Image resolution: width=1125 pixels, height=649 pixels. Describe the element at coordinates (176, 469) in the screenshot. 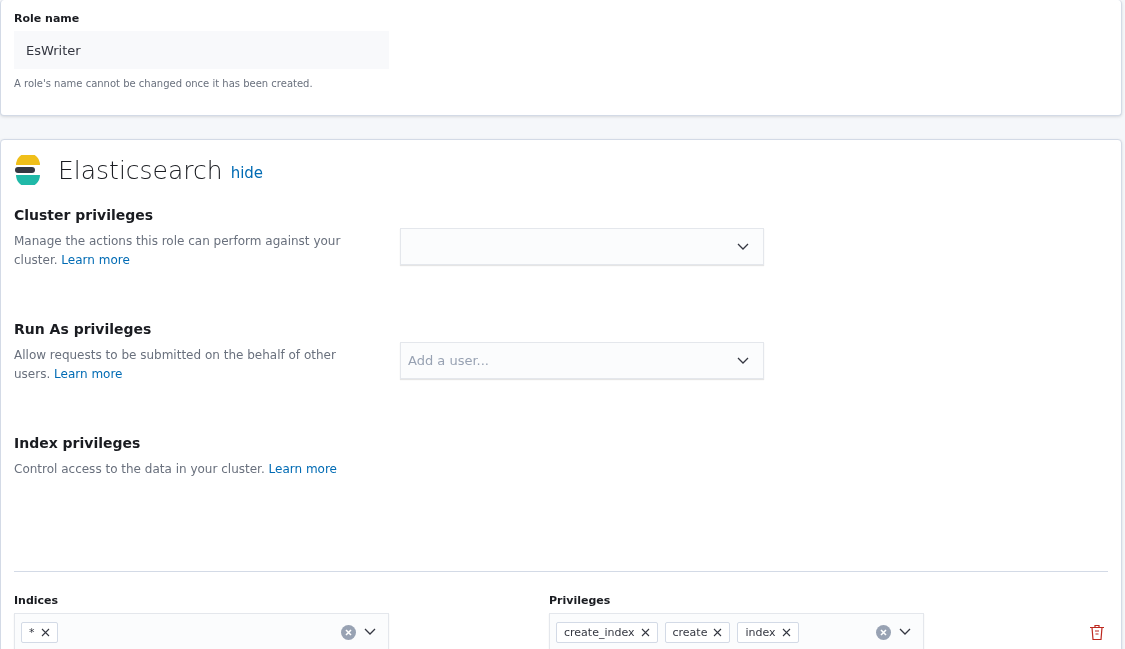

I see `description-text: Control access to the data in your cluster. Learn more` at that location.